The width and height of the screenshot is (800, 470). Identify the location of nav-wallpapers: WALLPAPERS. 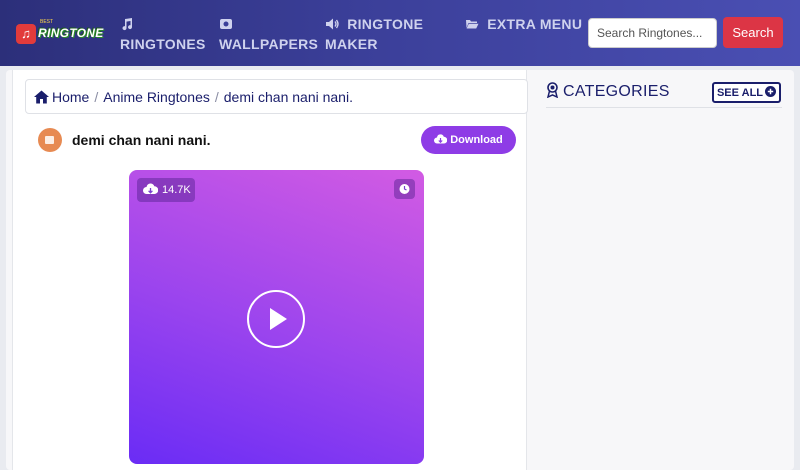
(268, 34).